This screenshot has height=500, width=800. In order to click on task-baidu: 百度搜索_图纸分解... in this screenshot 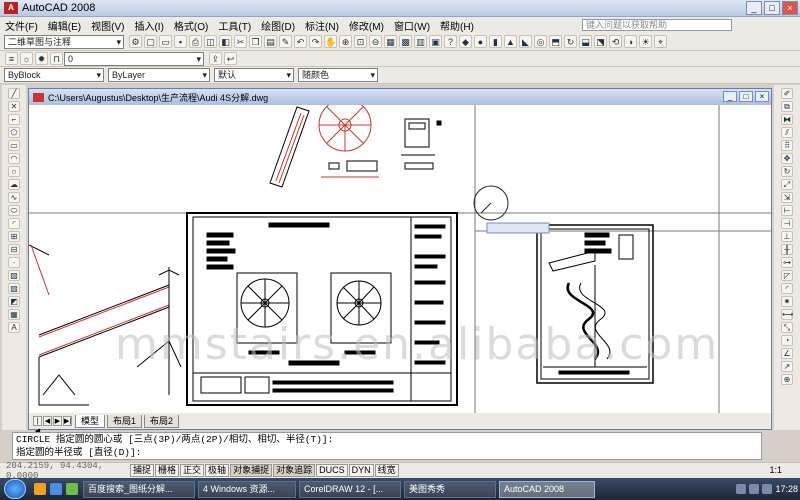, I will do `click(139, 489)`.